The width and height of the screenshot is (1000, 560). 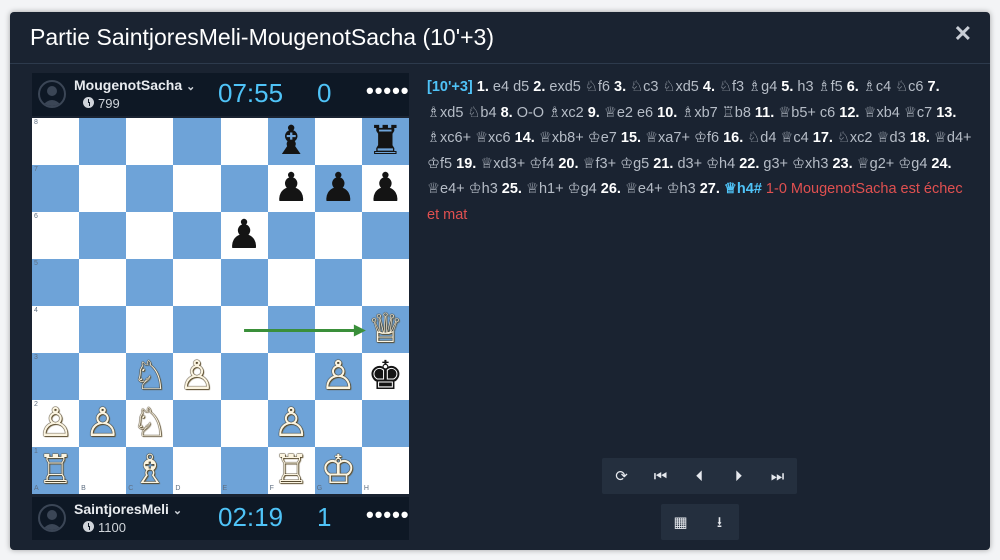 What do you see at coordinates (953, 138) in the screenshot?
I see `move-white: ♕d4+` at bounding box center [953, 138].